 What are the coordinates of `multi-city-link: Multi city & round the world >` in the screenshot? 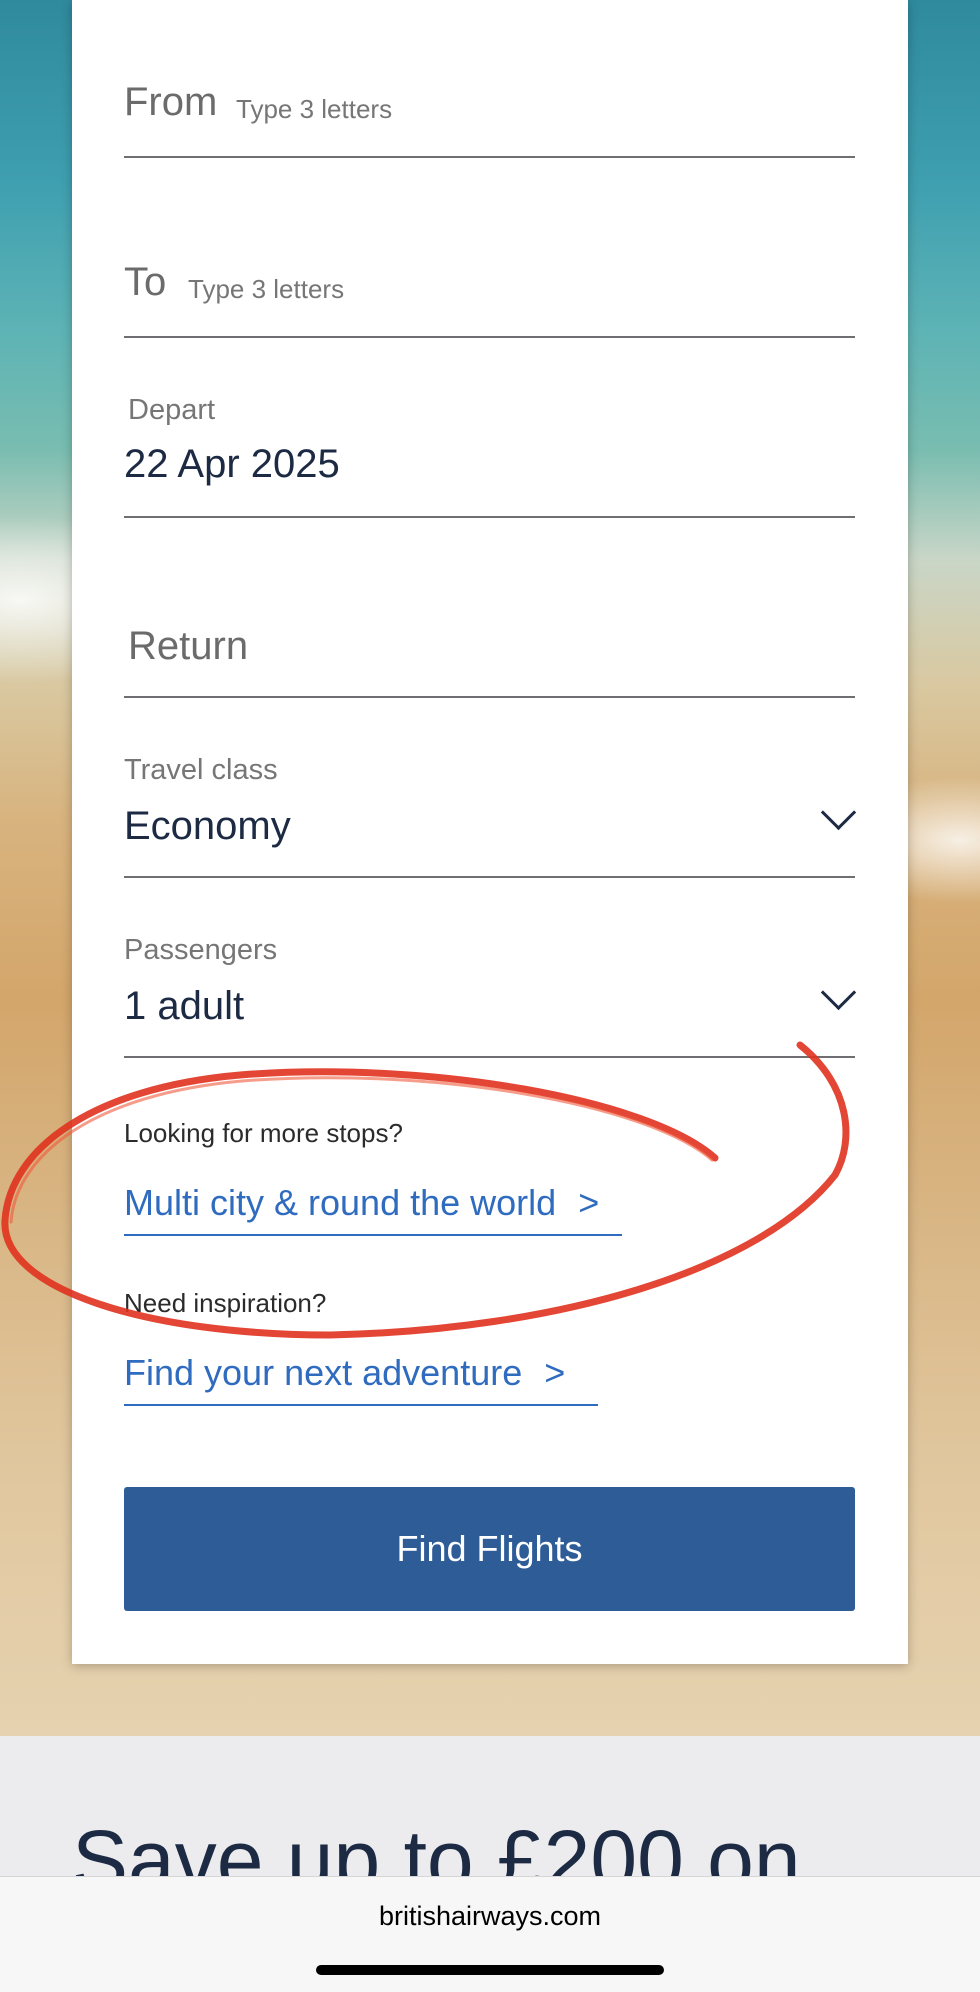 It's located at (373, 1209).